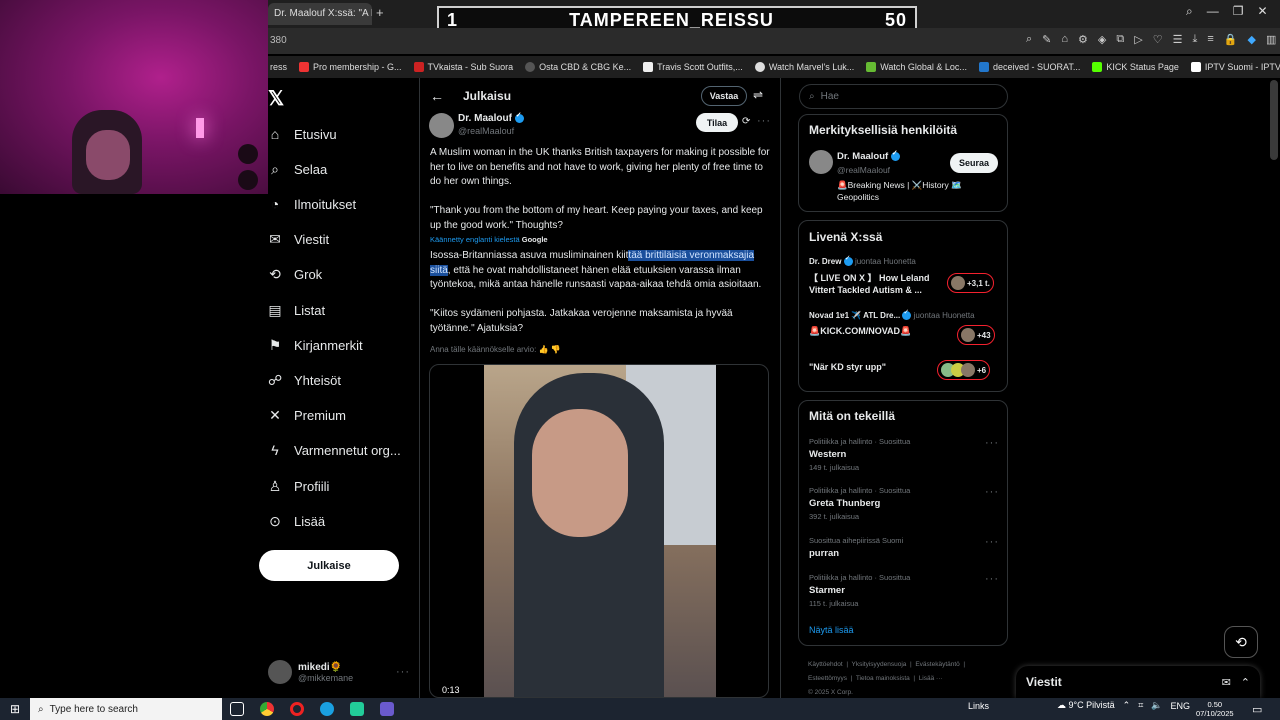  Describe the element at coordinates (295, 274) in the screenshot. I see `nav-item-grok: ⟲ Grok` at that location.